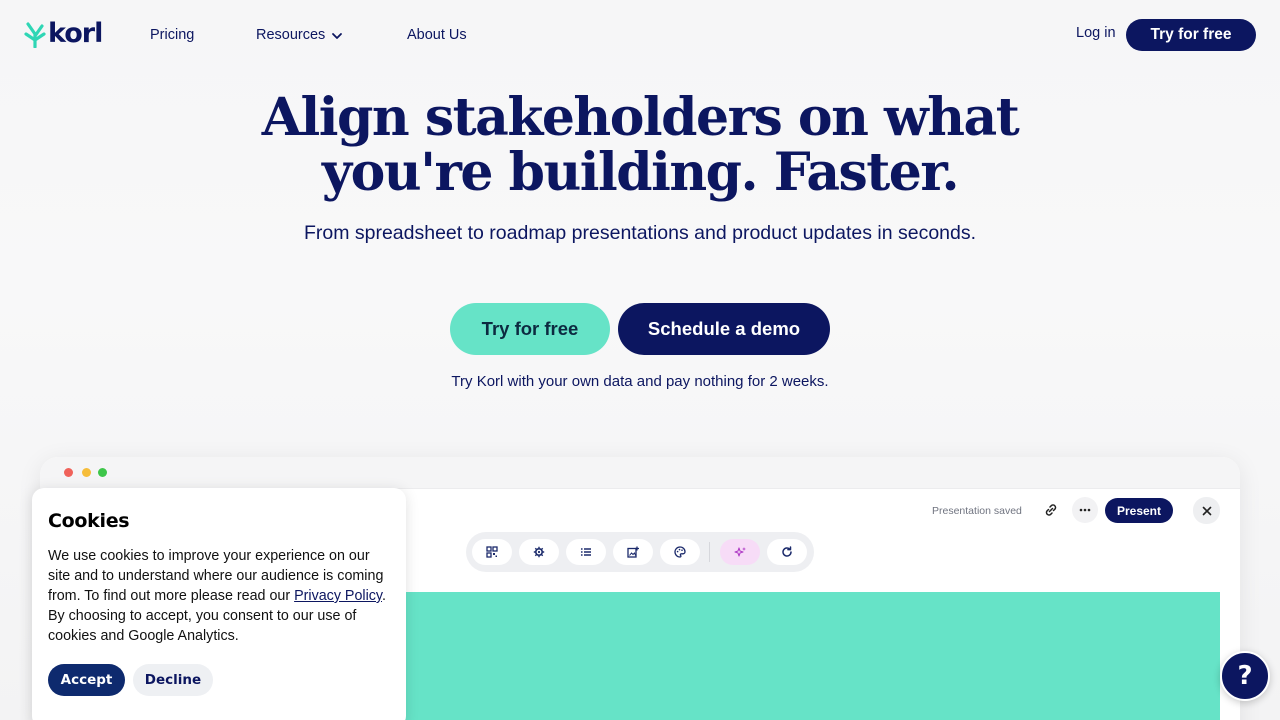 This screenshot has height=720, width=1280. What do you see at coordinates (130, 680) in the screenshot?
I see `cookie-actions: Accept Decline` at bounding box center [130, 680].